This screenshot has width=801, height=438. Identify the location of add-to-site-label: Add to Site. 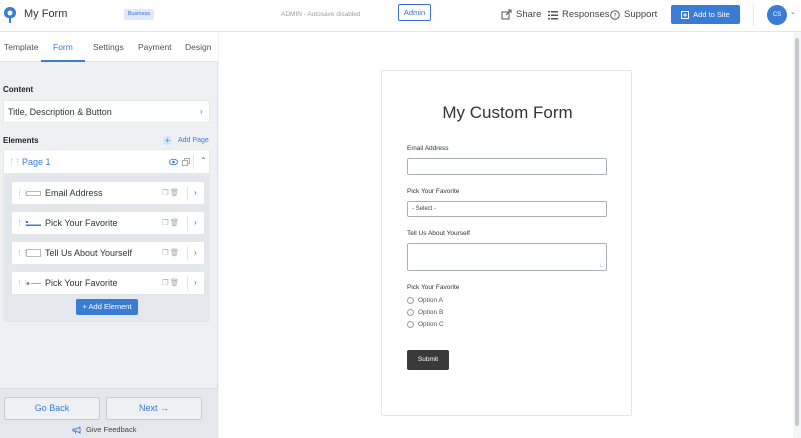
(711, 14).